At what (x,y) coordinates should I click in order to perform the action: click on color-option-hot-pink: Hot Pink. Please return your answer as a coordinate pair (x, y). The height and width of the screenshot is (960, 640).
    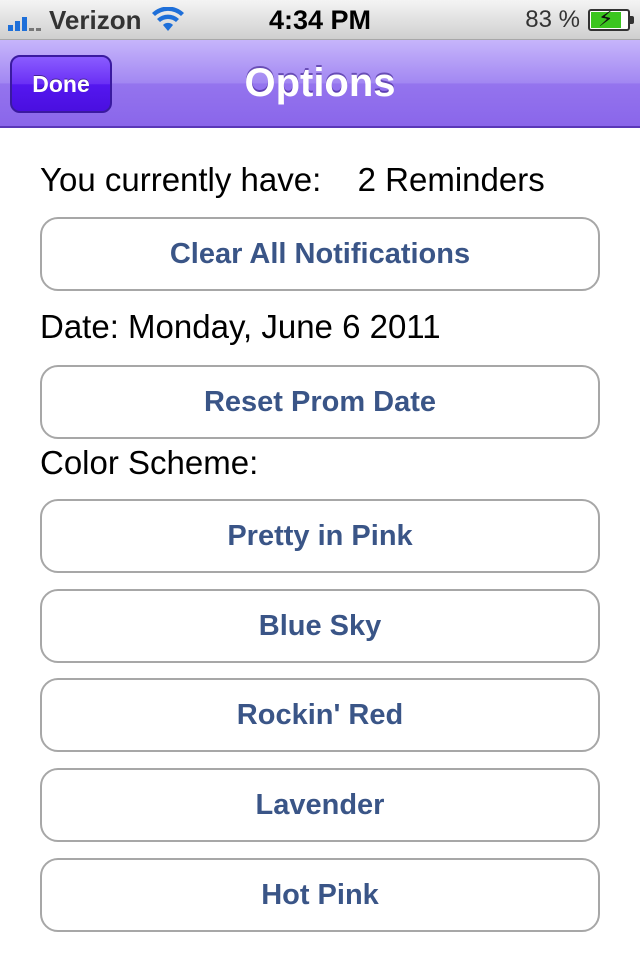
    Looking at the image, I should click on (320, 895).